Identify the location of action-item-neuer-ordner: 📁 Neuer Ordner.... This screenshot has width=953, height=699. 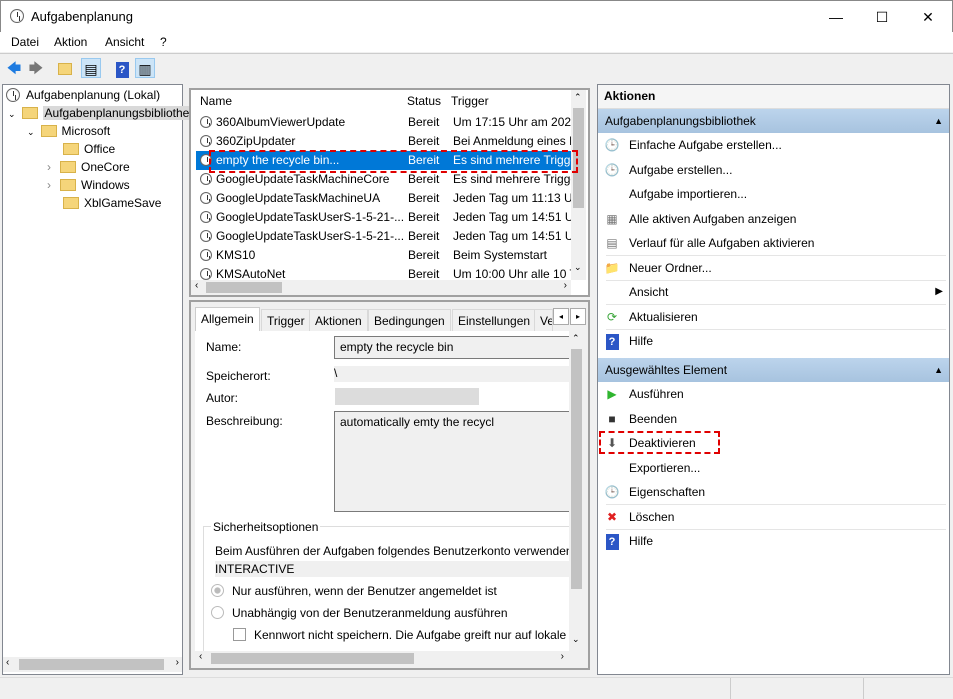
(773, 268).